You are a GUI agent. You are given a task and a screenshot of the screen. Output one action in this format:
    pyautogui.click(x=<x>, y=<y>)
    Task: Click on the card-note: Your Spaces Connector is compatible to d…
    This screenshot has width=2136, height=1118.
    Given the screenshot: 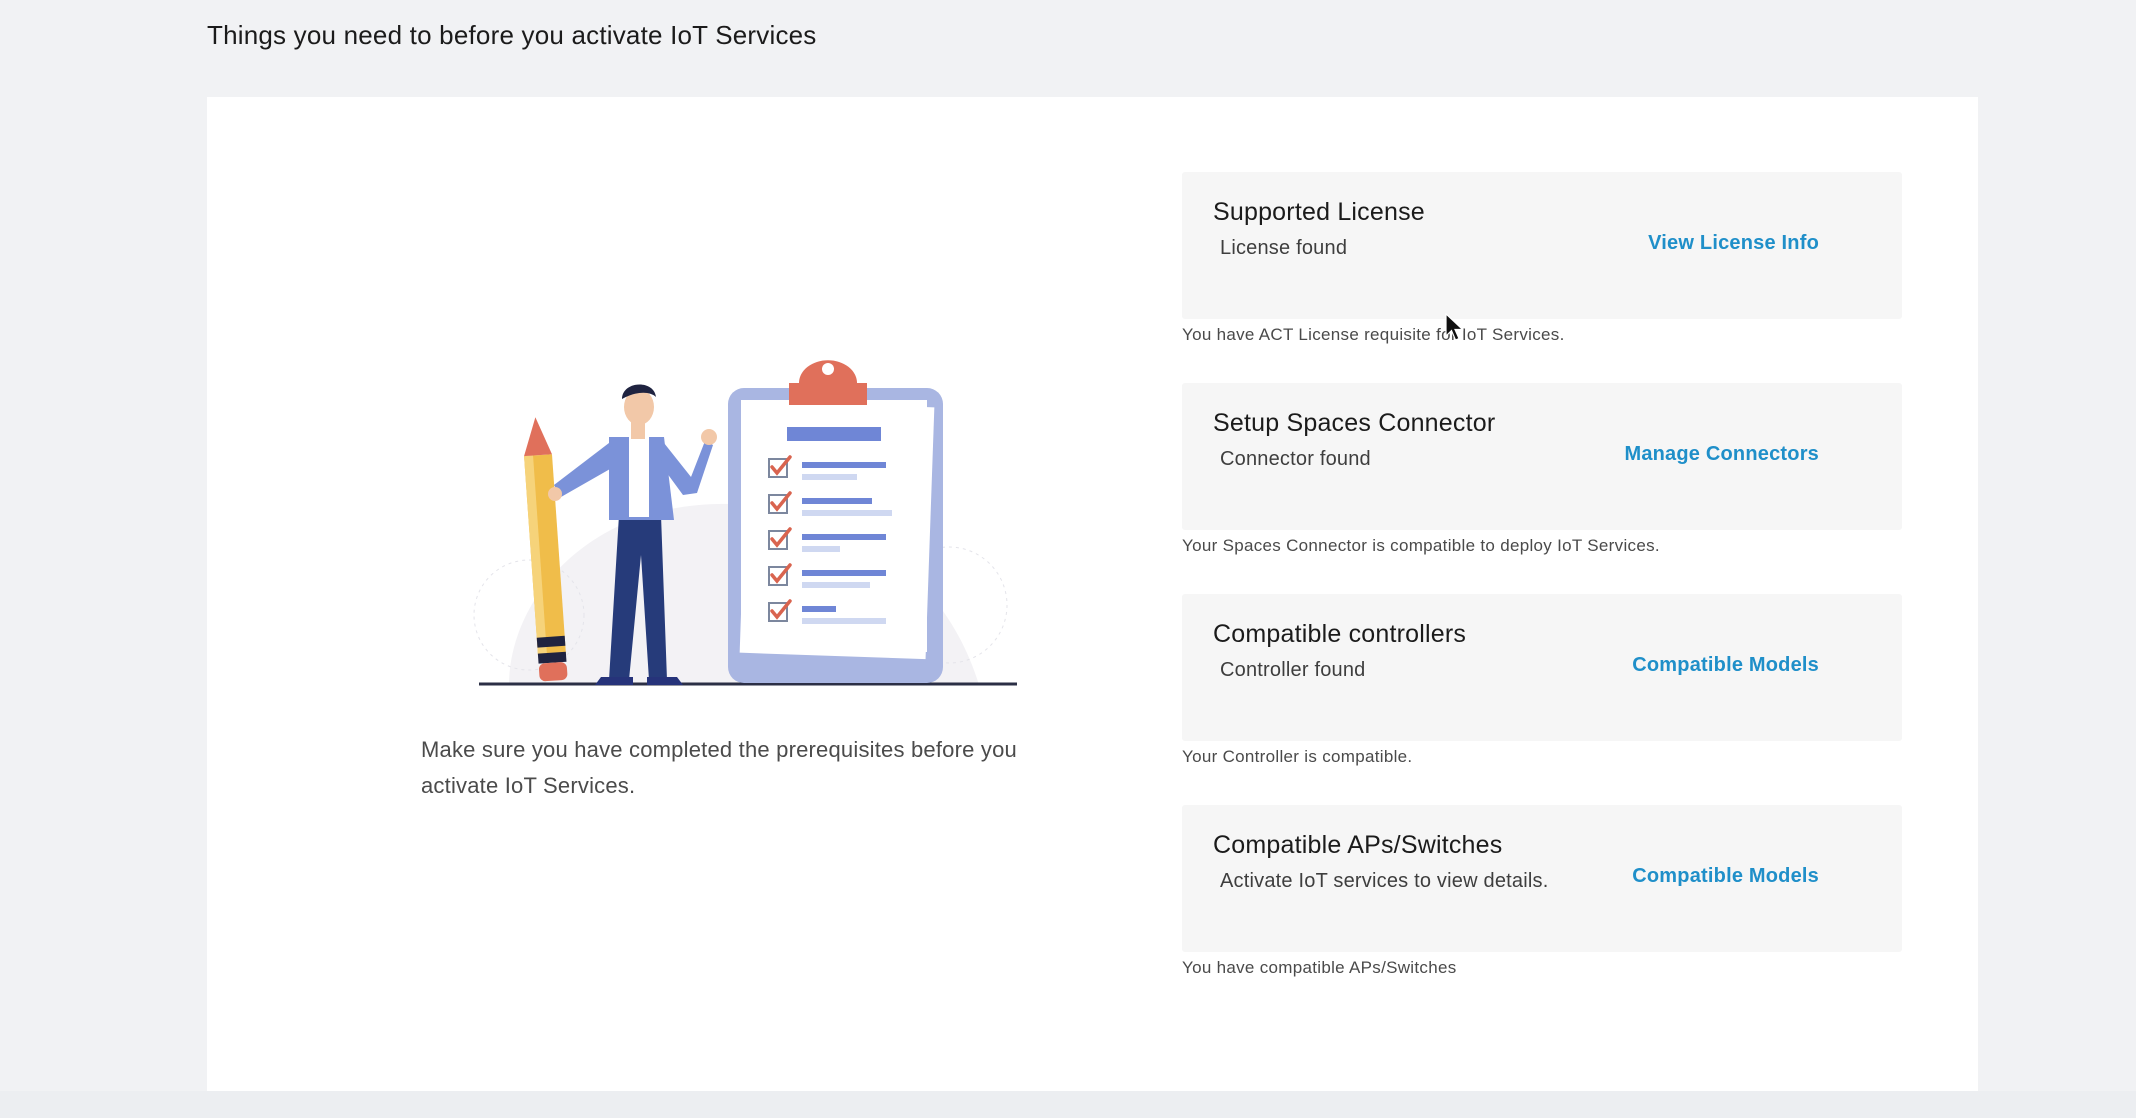 What is the action you would take?
    pyautogui.click(x=1421, y=545)
    